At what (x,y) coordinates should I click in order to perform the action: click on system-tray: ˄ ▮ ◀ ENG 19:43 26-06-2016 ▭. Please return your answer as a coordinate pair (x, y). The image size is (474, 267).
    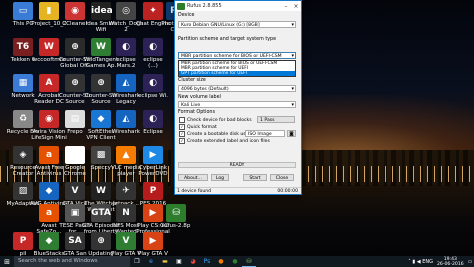
    Looking at the image, I should click on (441, 262).